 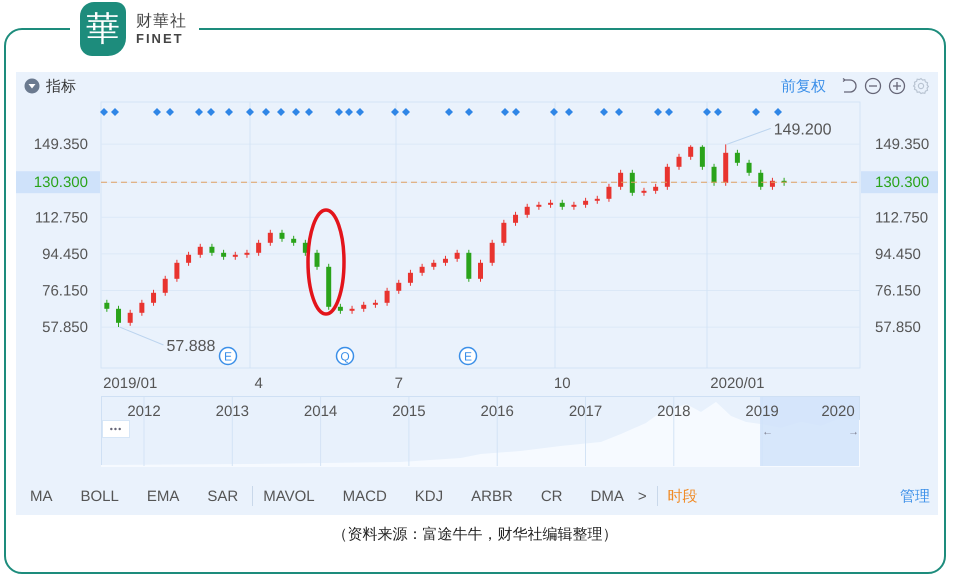 I want to click on price-annotation: 57.888, so click(x=191, y=347).